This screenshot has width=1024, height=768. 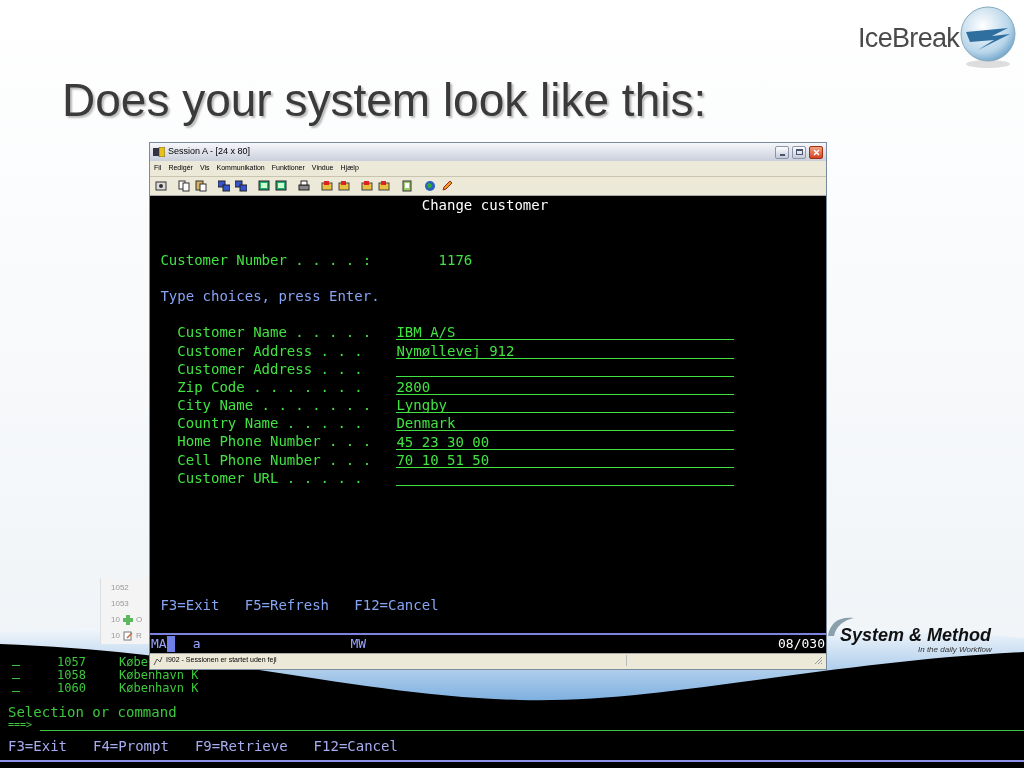 I want to click on field-value: 1176, so click(x=455, y=259).